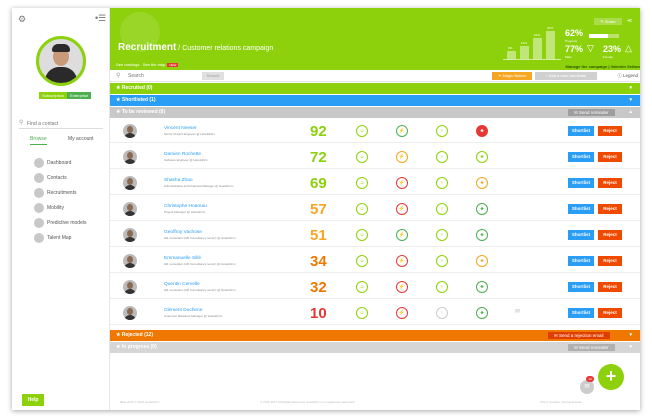 The height and width of the screenshot is (420, 652). I want to click on share-icon: ≪, so click(629, 21).